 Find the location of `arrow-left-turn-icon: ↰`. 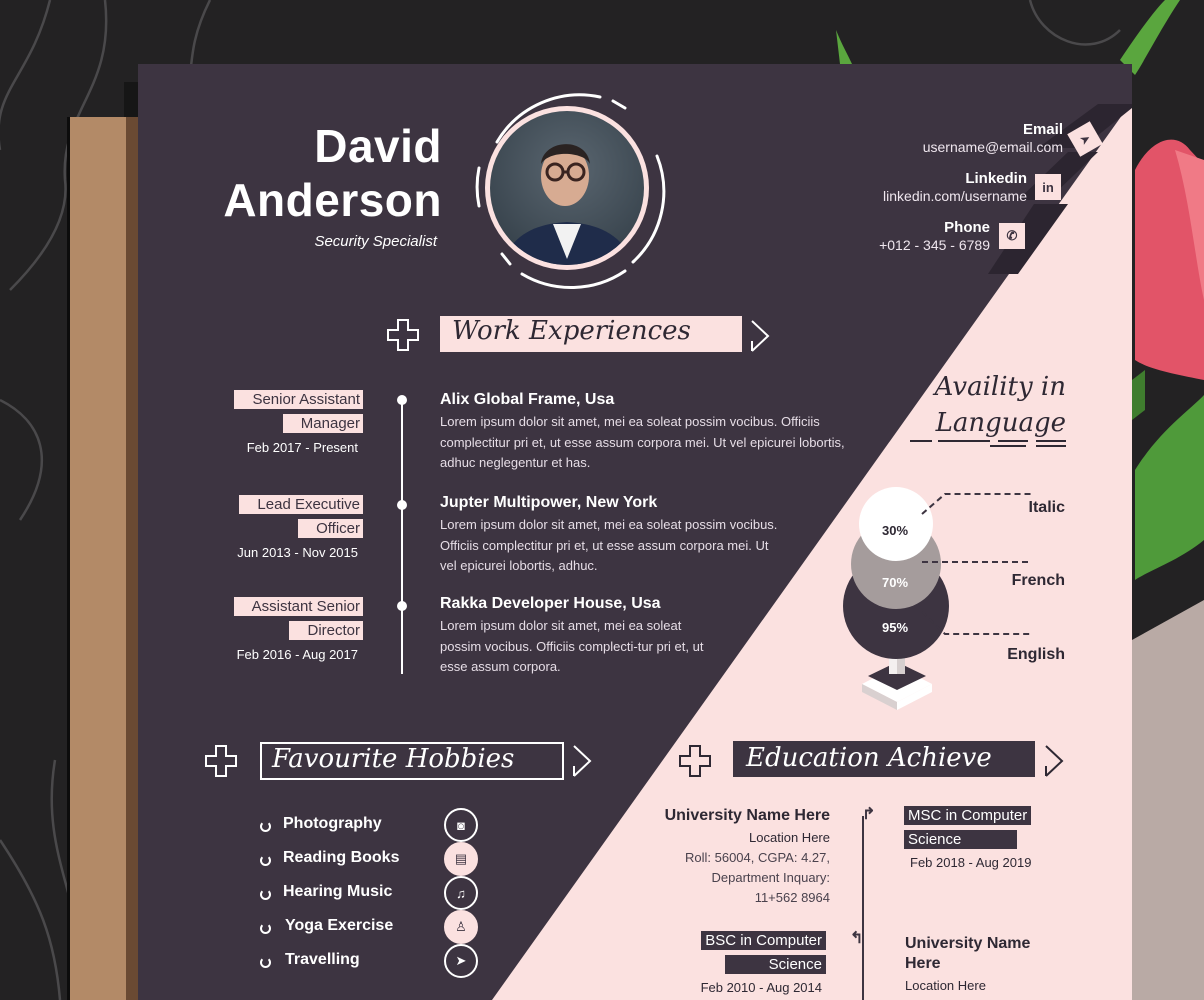

arrow-left-turn-icon: ↰ is located at coordinates (857, 938).